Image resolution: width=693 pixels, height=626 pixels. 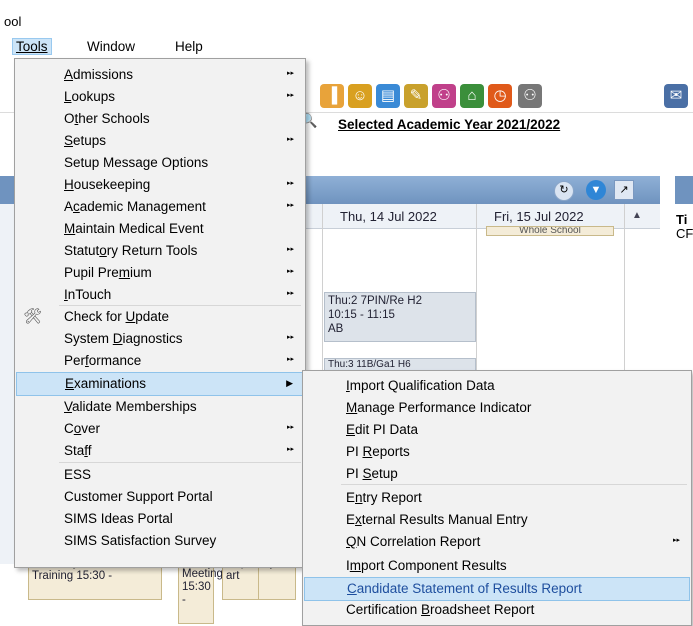 What do you see at coordinates (160, 119) in the screenshot?
I see `menu-item-other-schools: Other Schools` at bounding box center [160, 119].